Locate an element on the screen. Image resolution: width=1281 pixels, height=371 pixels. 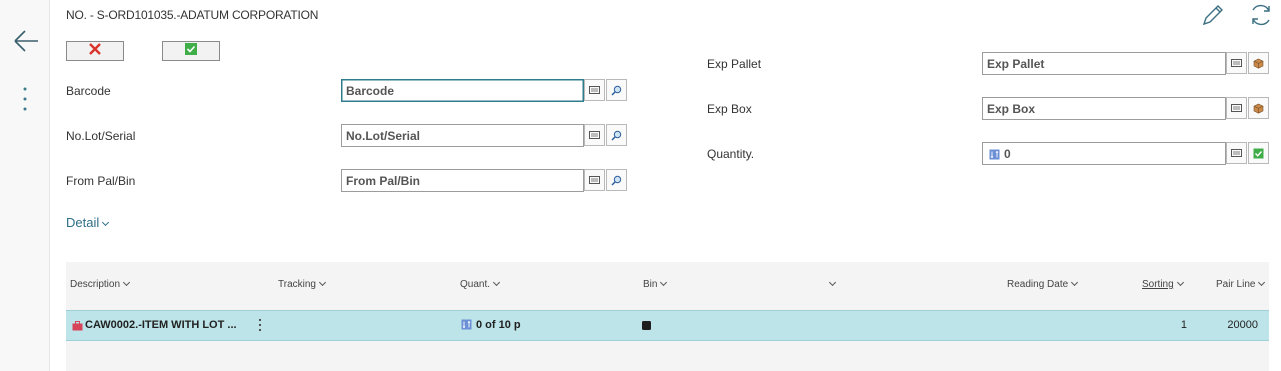
more-options-icon is located at coordinates (25, 100).